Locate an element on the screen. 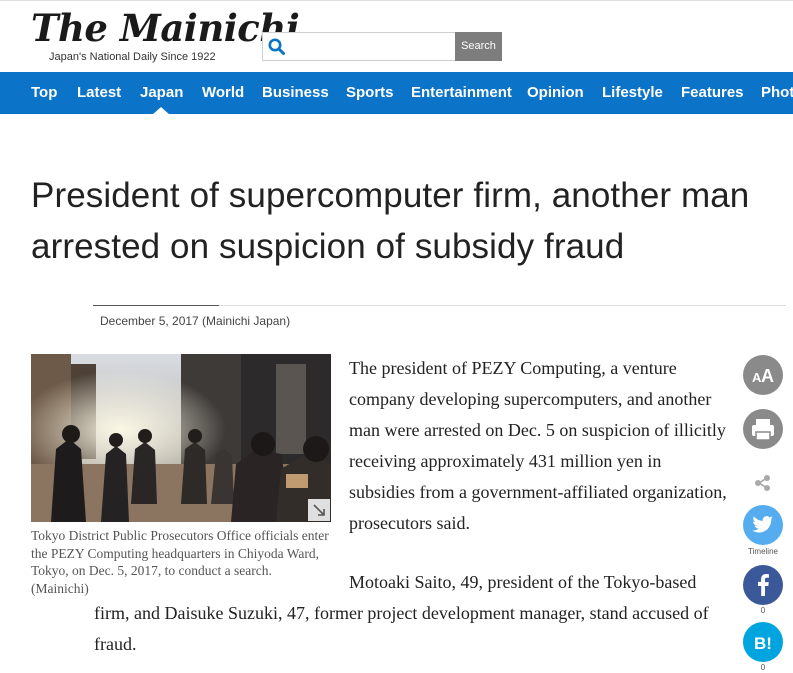  search-box: Search is located at coordinates (382, 46).